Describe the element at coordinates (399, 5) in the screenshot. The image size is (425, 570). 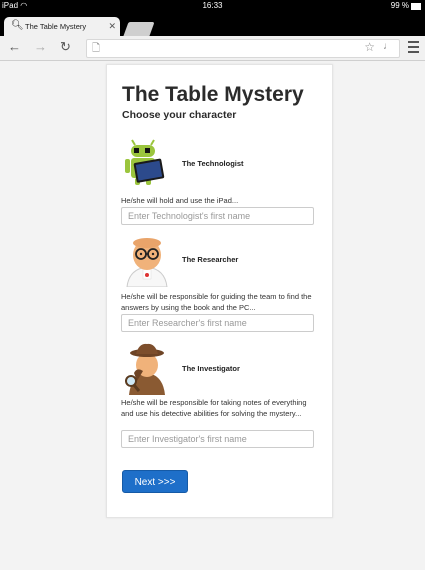
I see `battery-percent: 99 %` at that location.